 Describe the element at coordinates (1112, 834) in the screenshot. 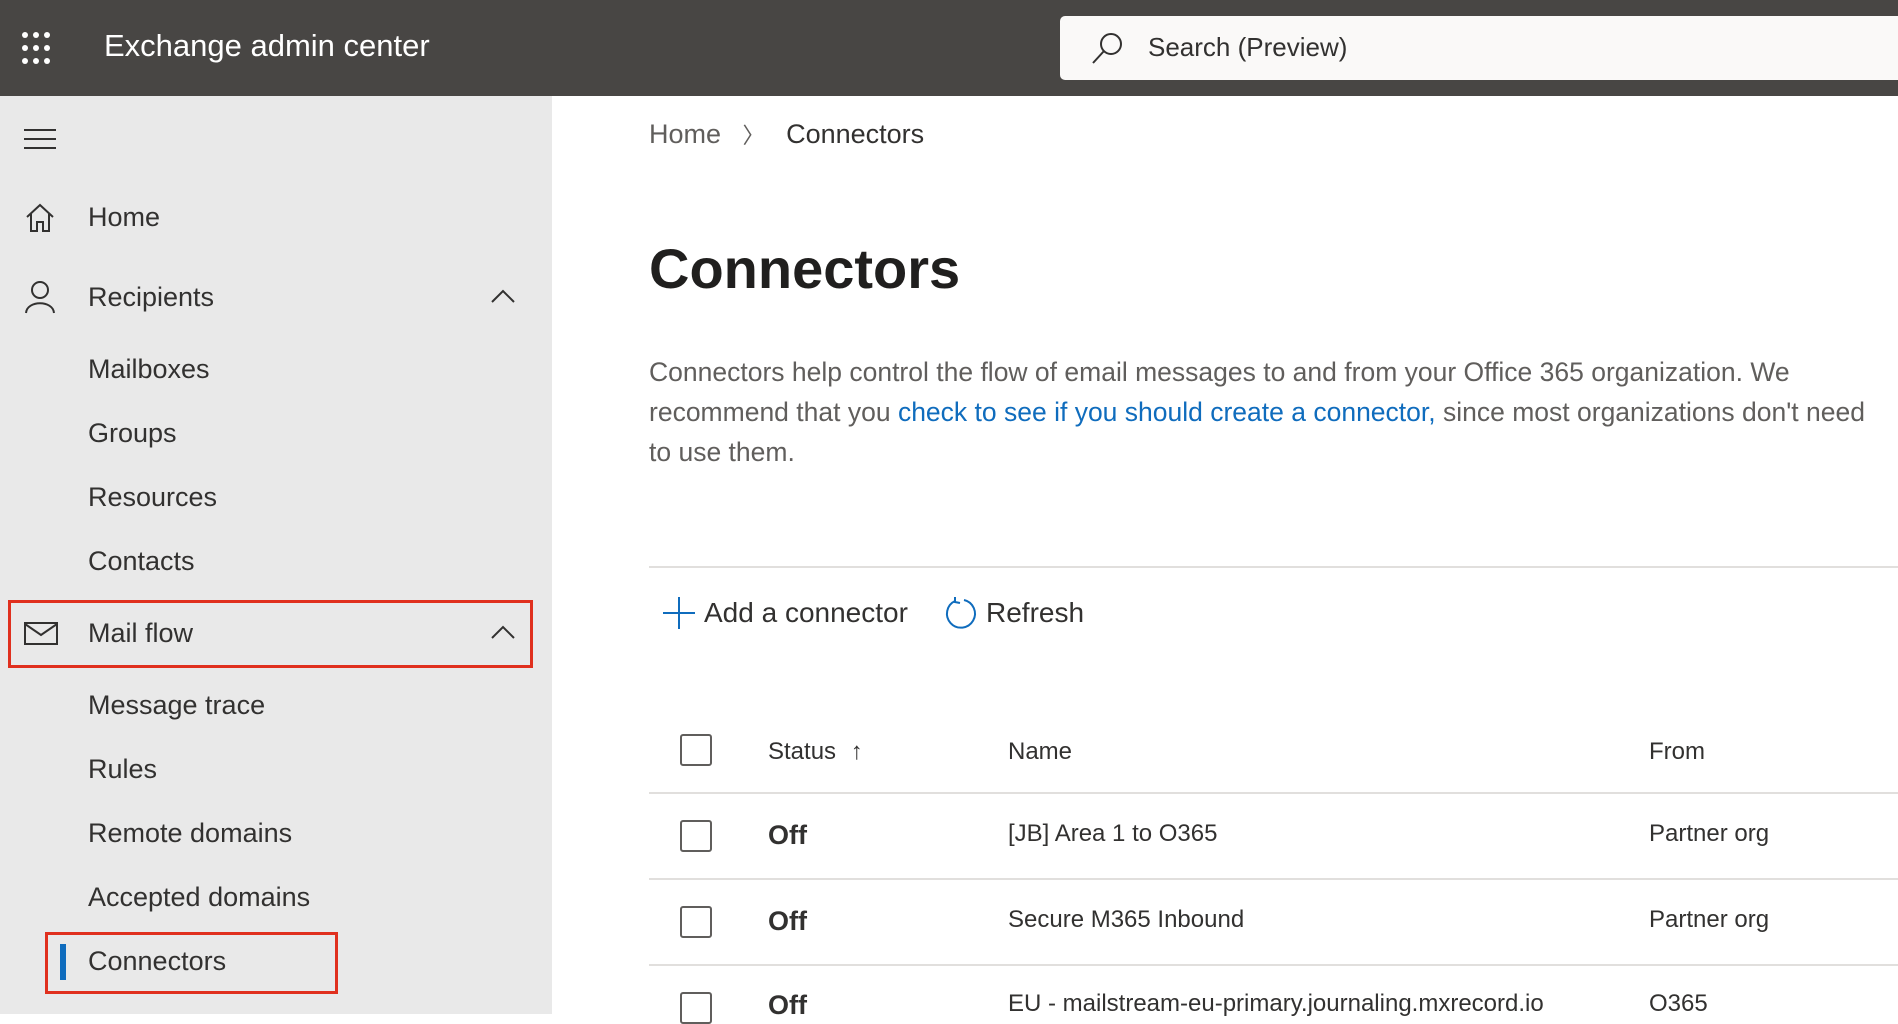

I see `name-cell: [JB] Area 1 to O365` at that location.